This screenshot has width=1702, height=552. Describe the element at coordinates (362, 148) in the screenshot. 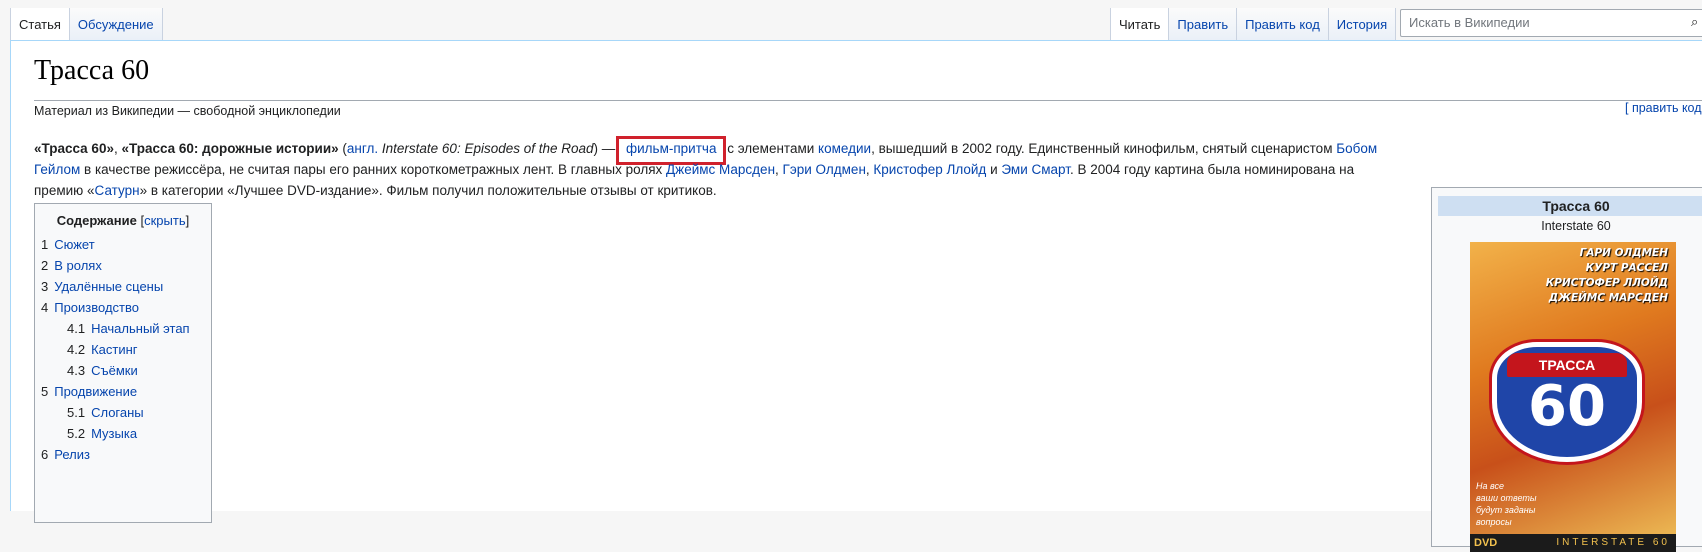

I see `link-english: англ.` at that location.